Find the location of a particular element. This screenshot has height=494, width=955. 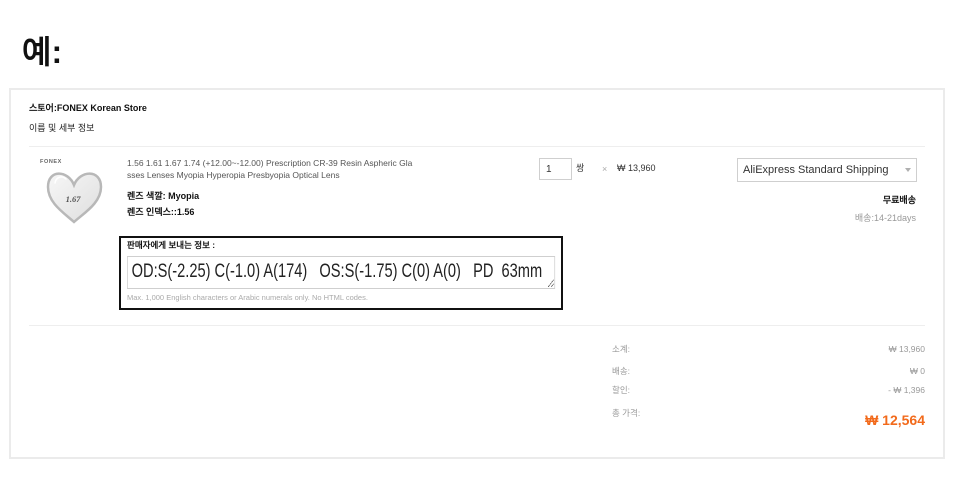

quantity-input is located at coordinates (555, 169).